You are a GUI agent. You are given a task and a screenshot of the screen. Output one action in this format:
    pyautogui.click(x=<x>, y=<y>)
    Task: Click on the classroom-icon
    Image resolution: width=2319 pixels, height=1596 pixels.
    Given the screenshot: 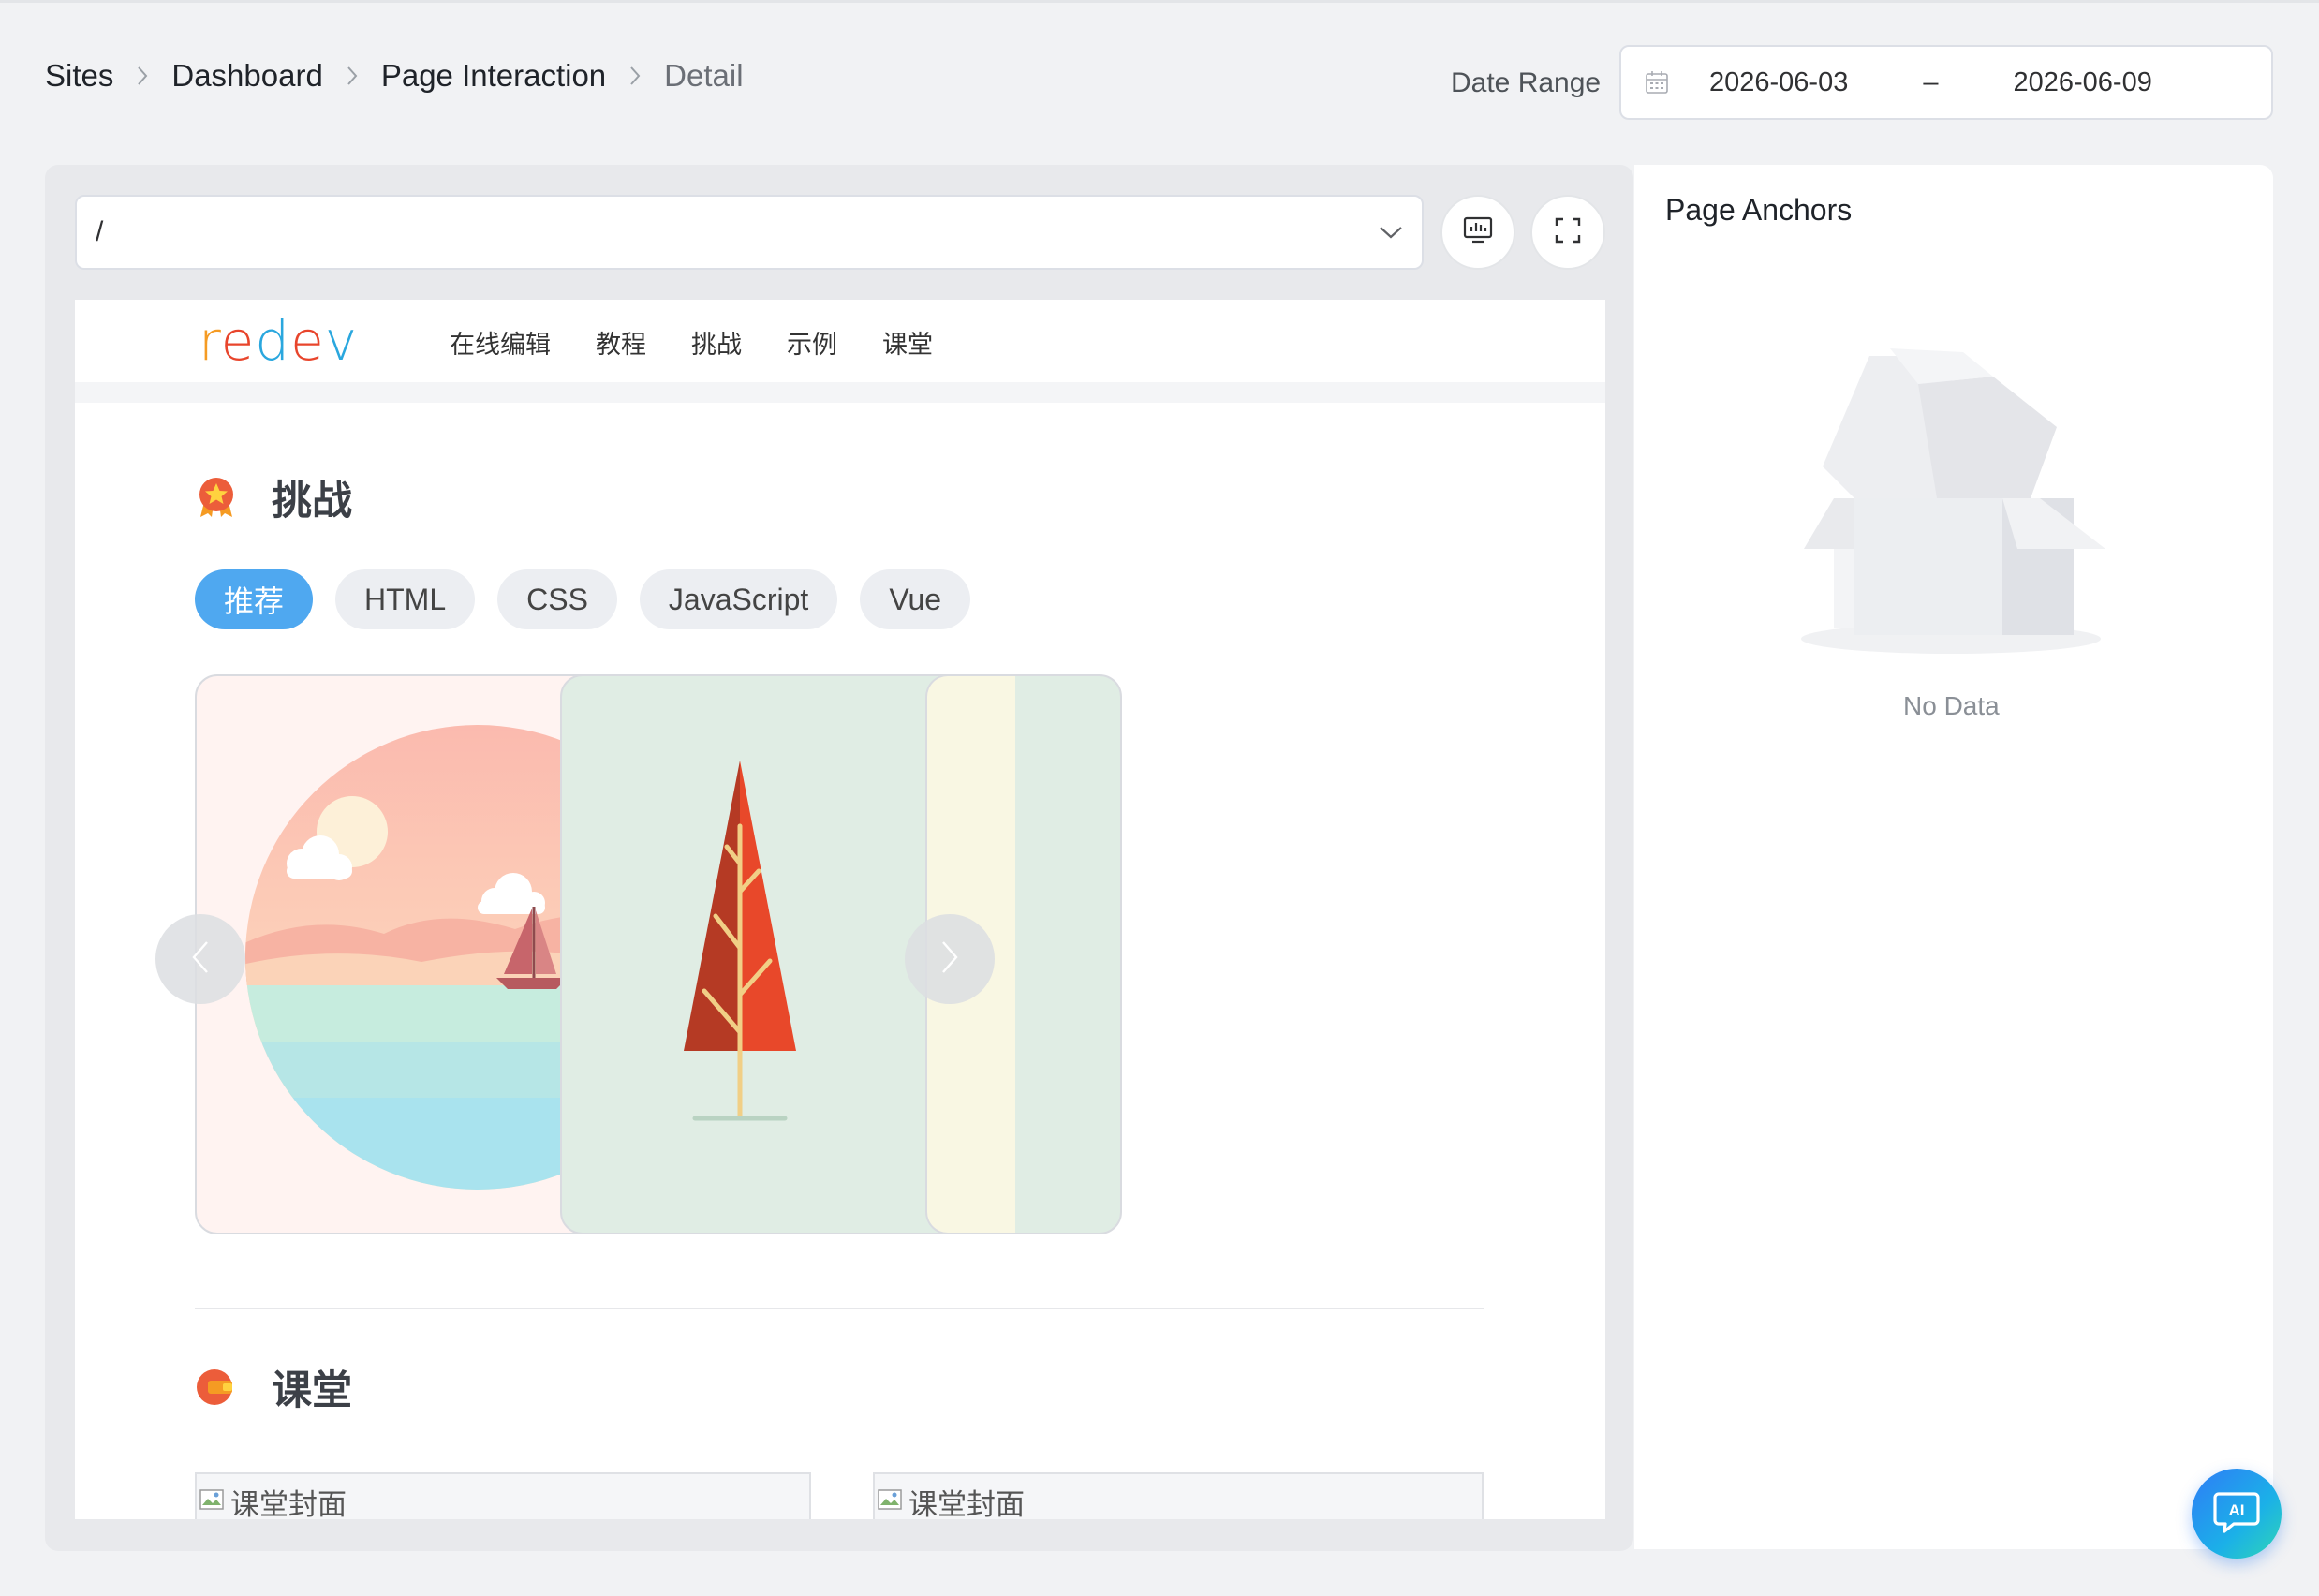 What is the action you would take?
    pyautogui.click(x=217, y=1387)
    